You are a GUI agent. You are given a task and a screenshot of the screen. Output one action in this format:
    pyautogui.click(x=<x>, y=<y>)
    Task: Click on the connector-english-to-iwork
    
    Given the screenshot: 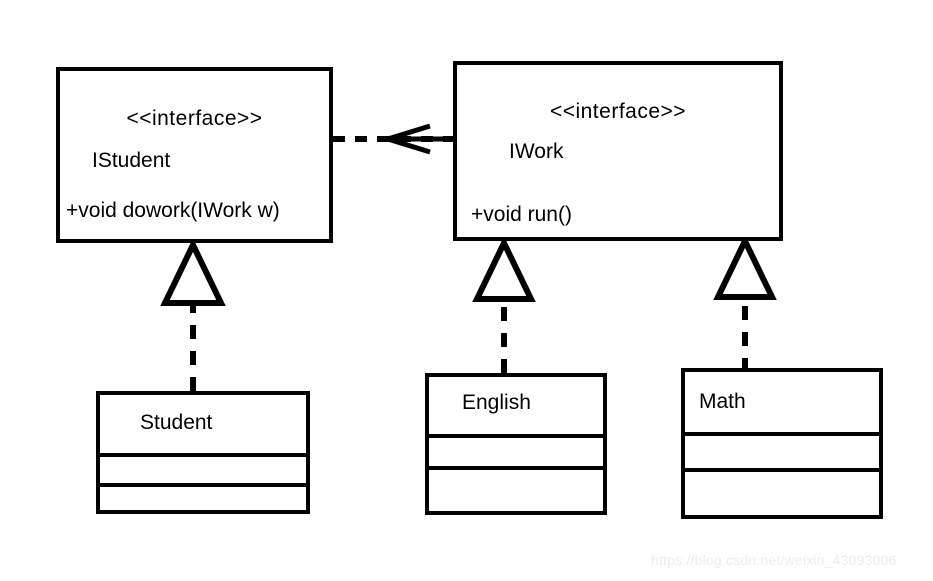 What is the action you would take?
    pyautogui.click(x=504, y=304)
    